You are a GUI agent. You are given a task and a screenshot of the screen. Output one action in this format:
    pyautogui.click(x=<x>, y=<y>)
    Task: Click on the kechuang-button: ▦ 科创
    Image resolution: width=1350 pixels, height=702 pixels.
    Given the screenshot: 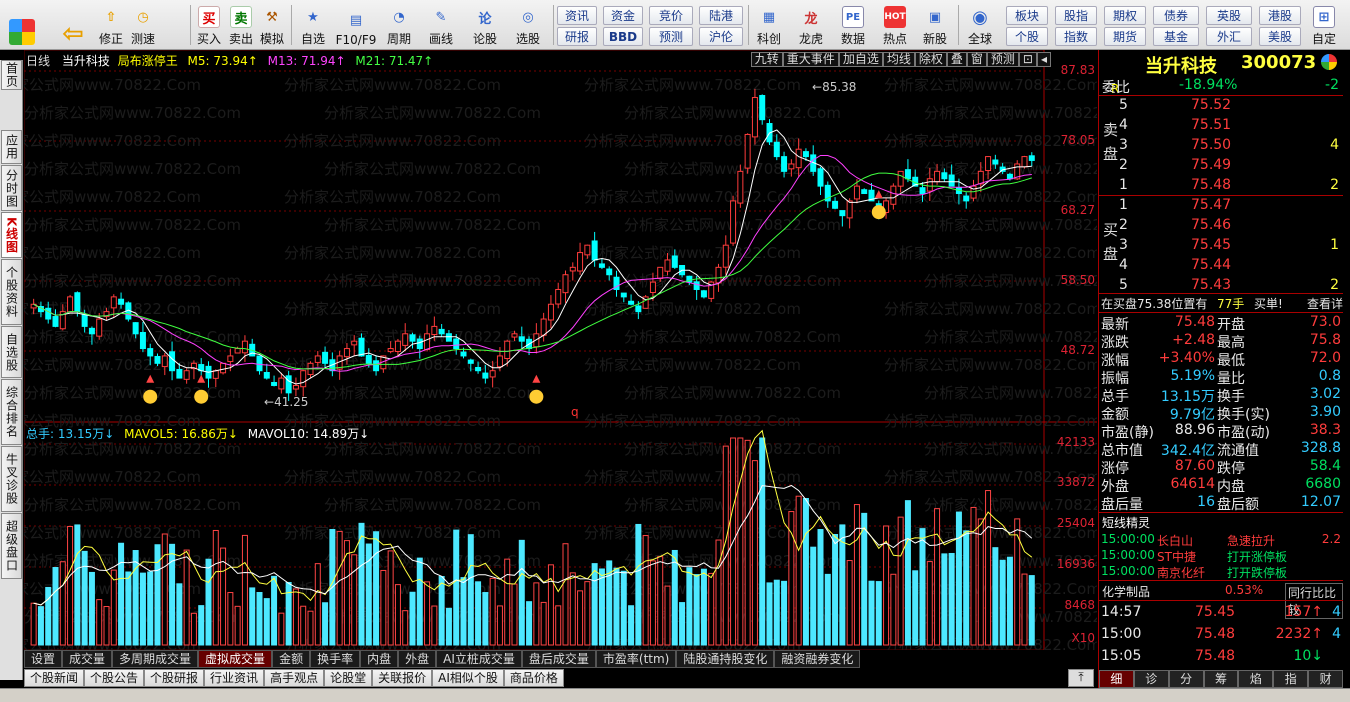 What is the action you would take?
    pyautogui.click(x=769, y=25)
    